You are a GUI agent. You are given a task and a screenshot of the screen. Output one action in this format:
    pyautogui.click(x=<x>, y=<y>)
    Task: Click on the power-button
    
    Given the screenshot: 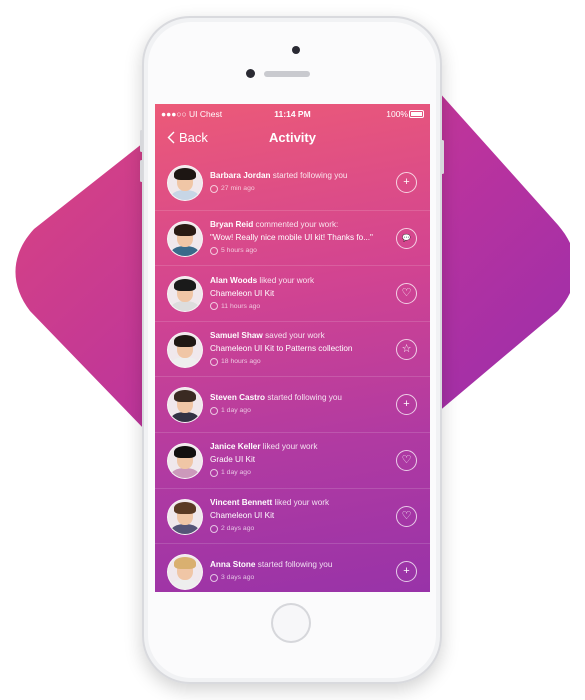 What is the action you would take?
    pyautogui.click(x=442, y=157)
    